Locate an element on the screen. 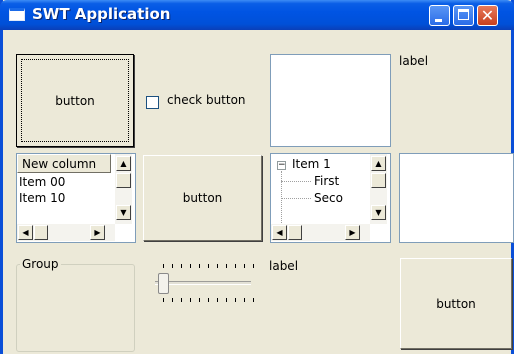  table-column-header: New column is located at coordinates (64, 163).